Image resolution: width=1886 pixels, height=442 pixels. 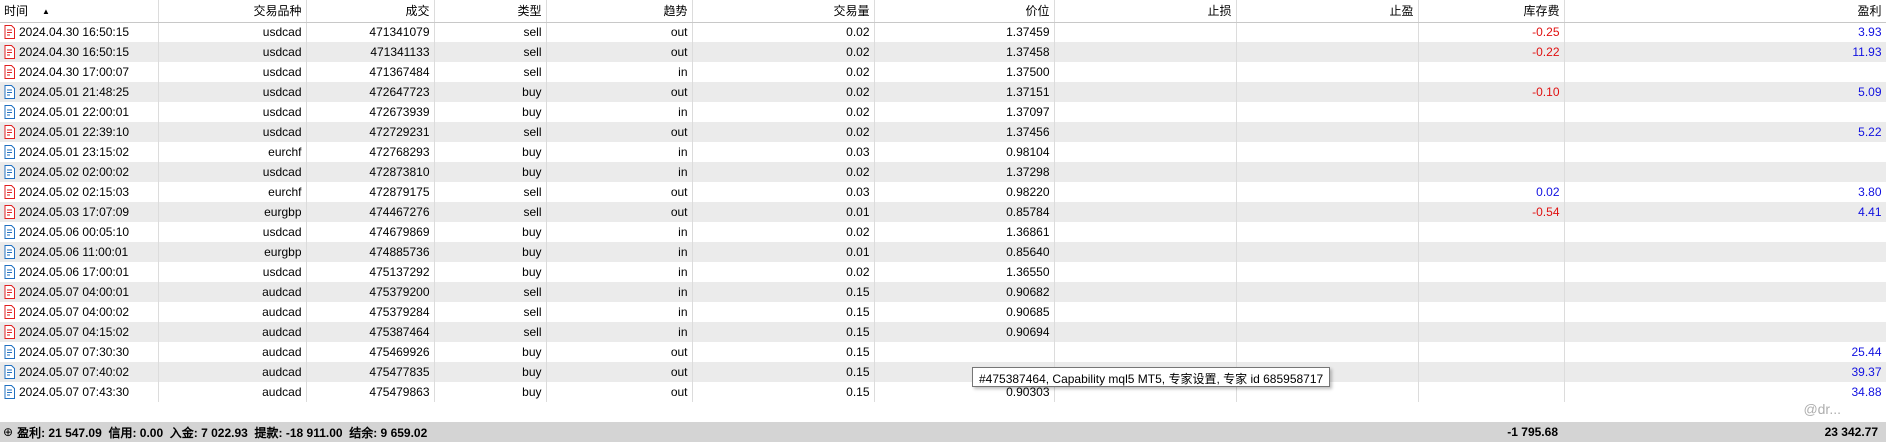 What do you see at coordinates (74, 332) in the screenshot?
I see `deal-time: 2024.05.07 04:15:02` at bounding box center [74, 332].